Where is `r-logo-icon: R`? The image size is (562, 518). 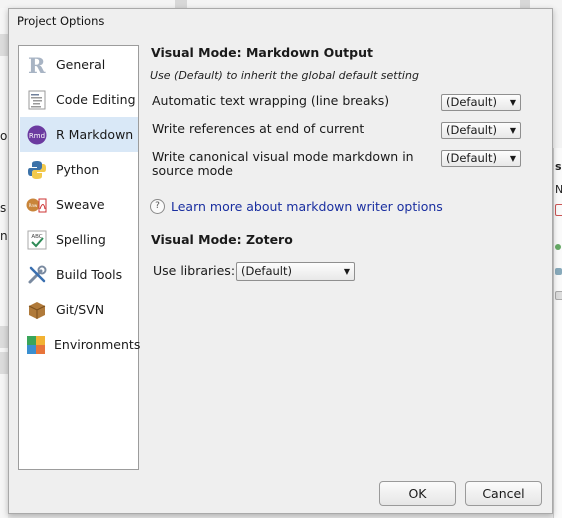
r-logo-icon: R is located at coordinates (37, 65).